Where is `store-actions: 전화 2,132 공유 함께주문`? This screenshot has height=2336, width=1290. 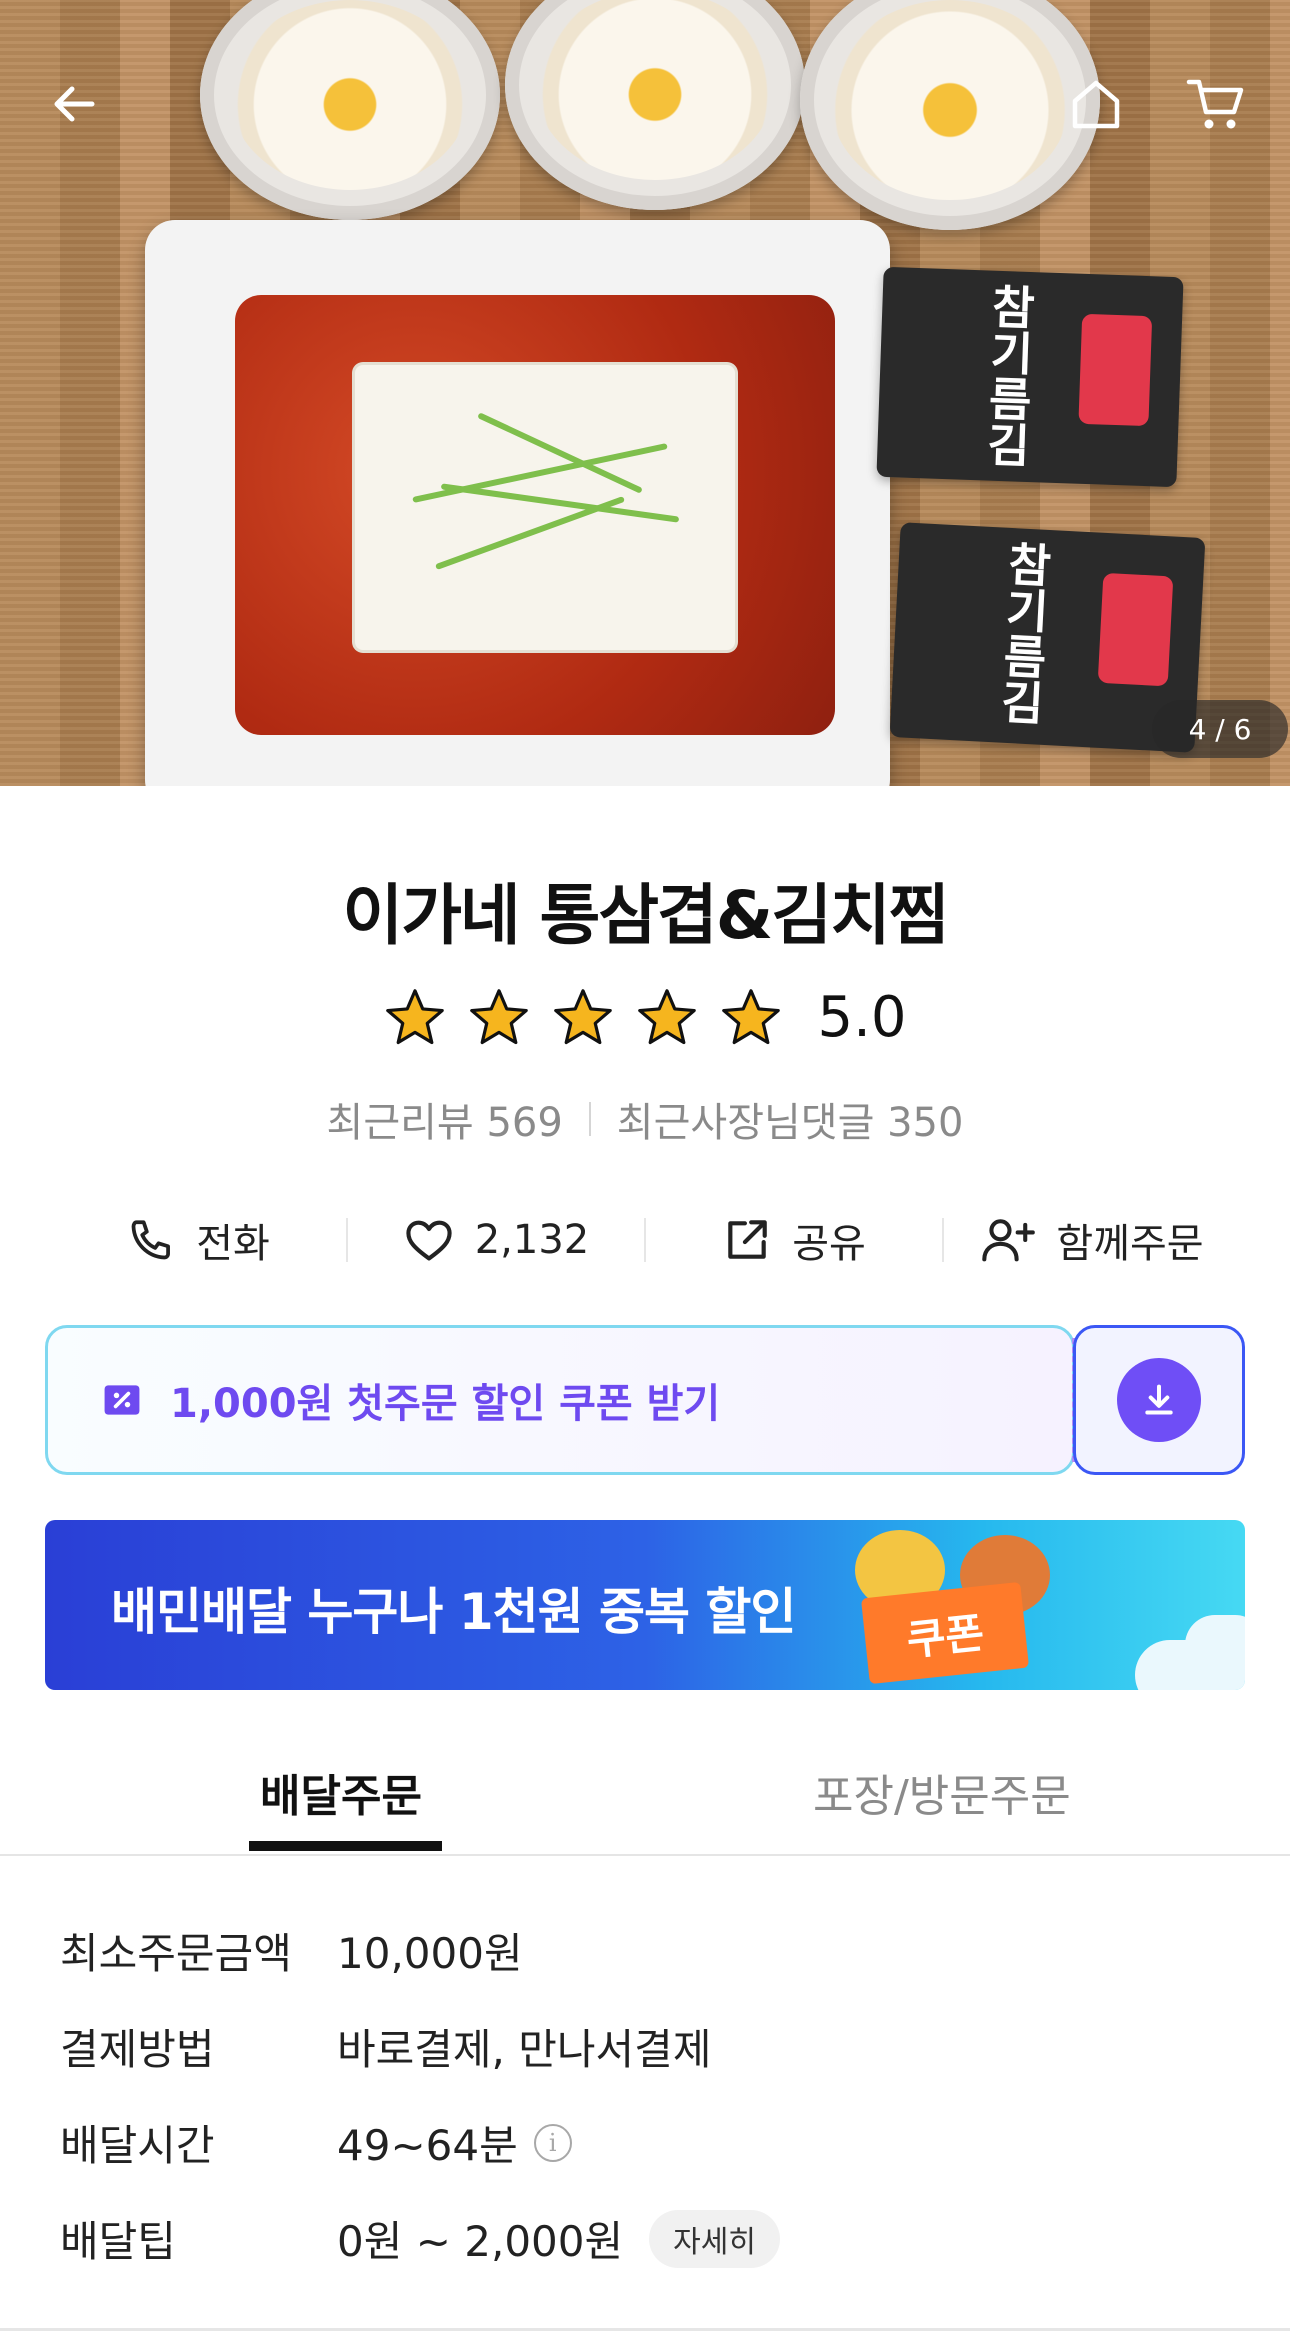 store-actions: 전화 2,132 공유 함께주문 is located at coordinates (645, 1240).